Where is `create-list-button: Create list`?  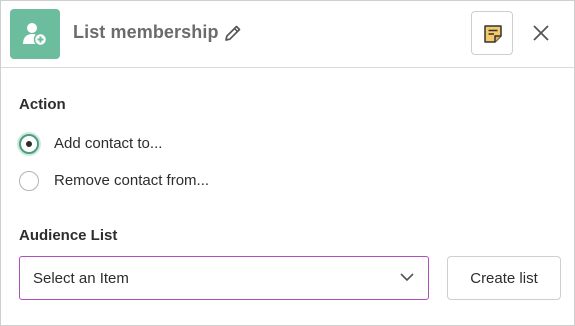 create-list-button: Create list is located at coordinates (504, 278).